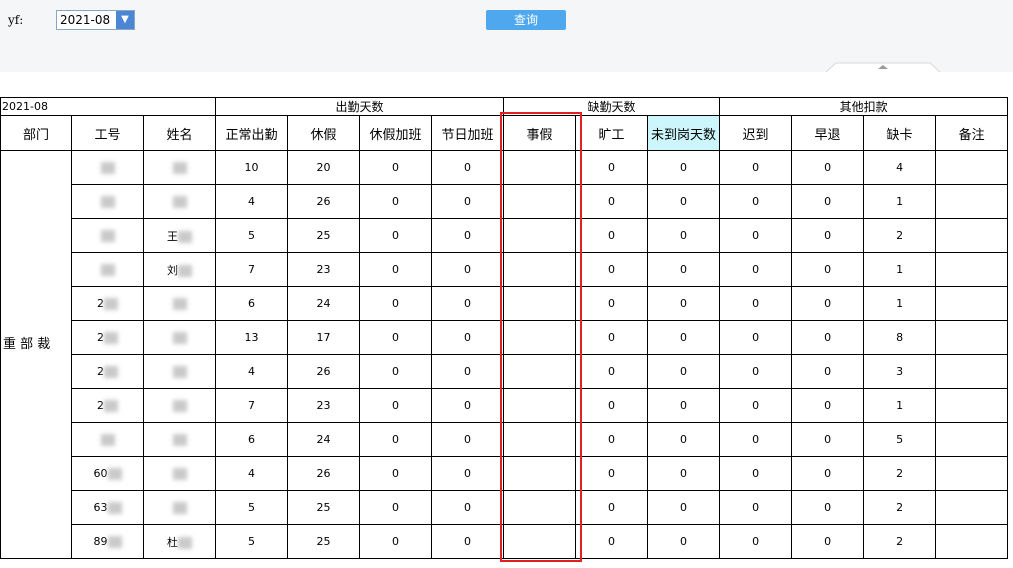 This screenshot has height=568, width=1013. I want to click on cell-employee-id: 60, so click(107, 473).